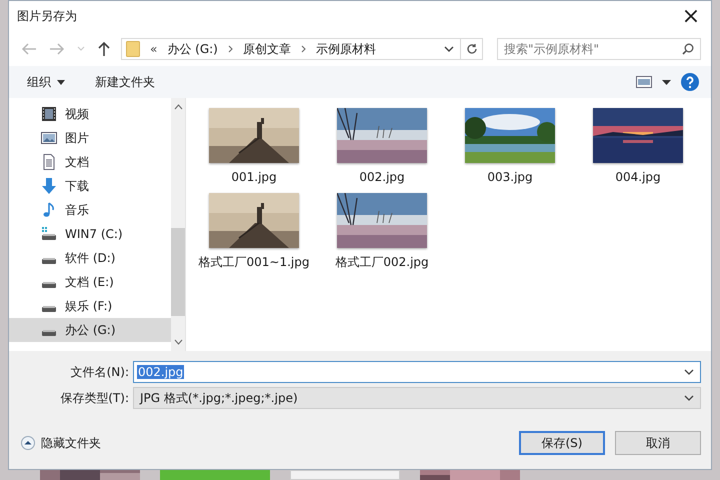  Describe the element at coordinates (46, 82) in the screenshot. I see `organize-menu: 组织` at that location.